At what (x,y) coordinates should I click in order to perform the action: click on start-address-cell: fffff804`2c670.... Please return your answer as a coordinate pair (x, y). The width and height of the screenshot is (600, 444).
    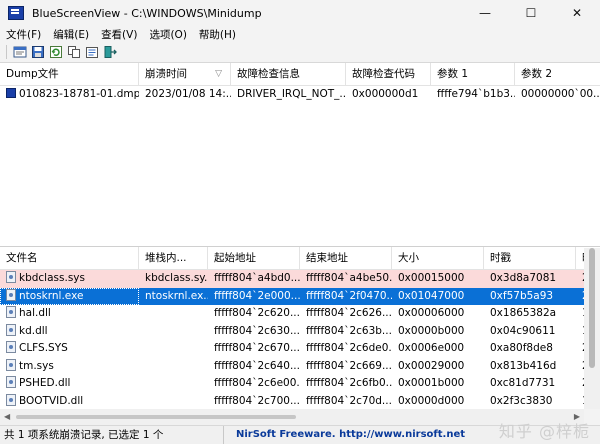
    Looking at the image, I should click on (257, 348).